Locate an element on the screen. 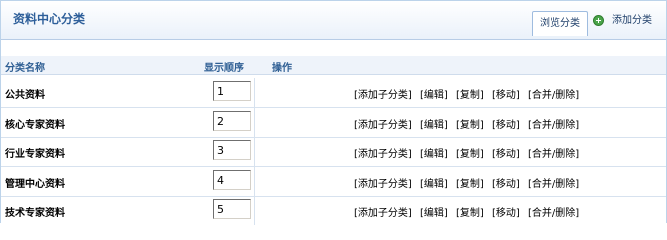  tab-add-label: 添加分类 is located at coordinates (632, 20).